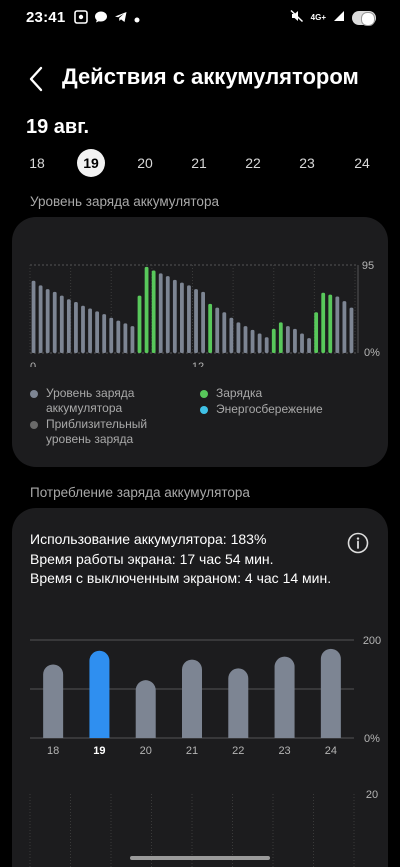  I want to click on info-icon, so click(358, 543).